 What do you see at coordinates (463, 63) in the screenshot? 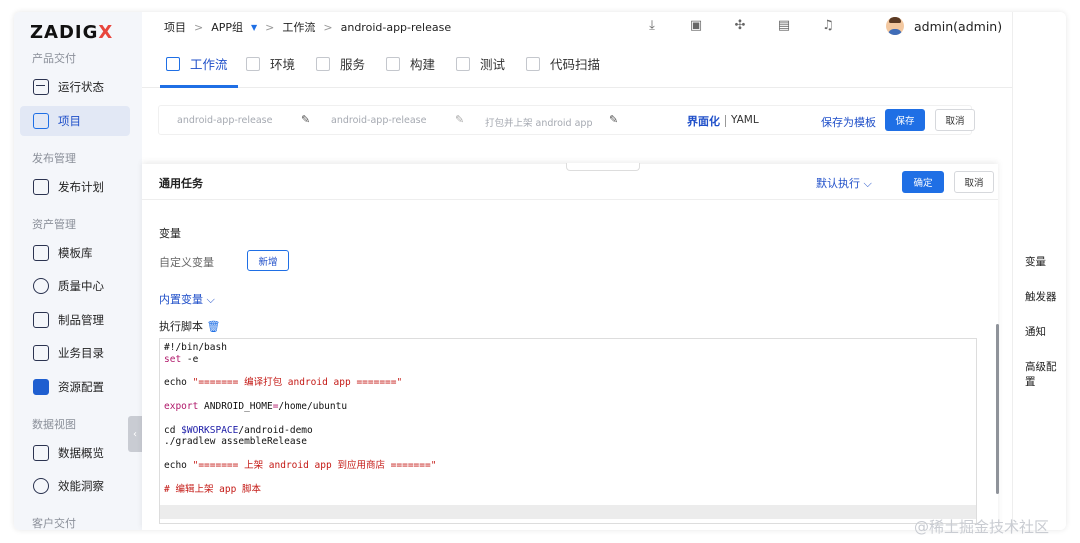
I see `test-icon` at bounding box center [463, 63].